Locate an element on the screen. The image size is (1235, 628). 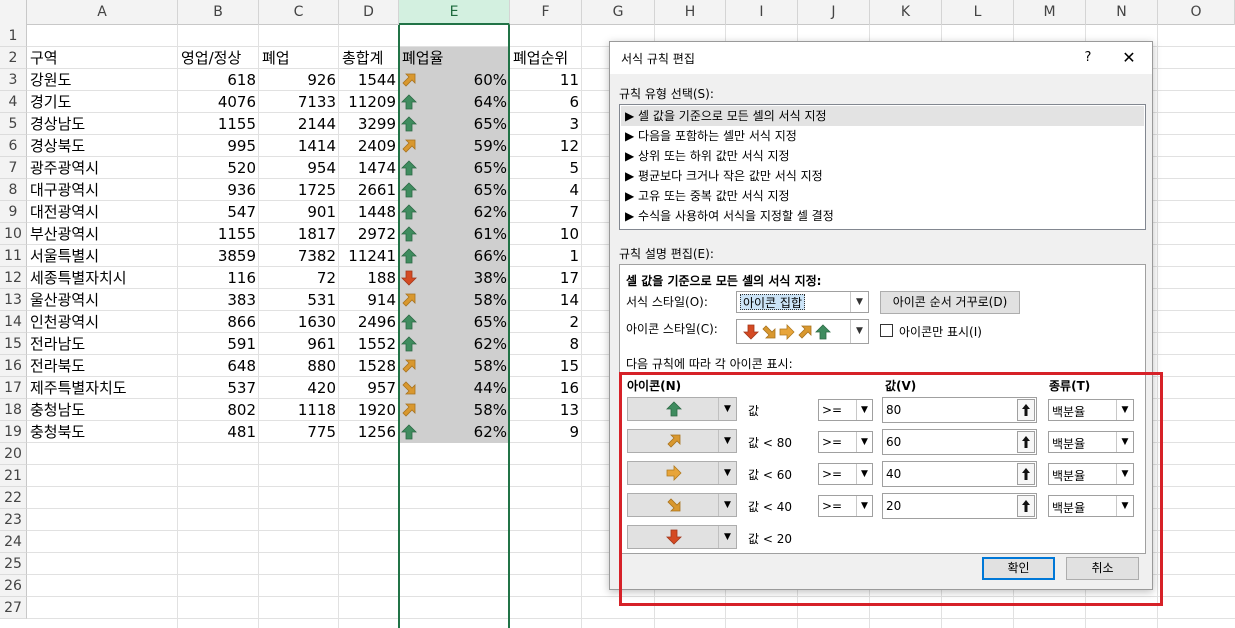
region-cell: 충청북도 is located at coordinates (102, 432).